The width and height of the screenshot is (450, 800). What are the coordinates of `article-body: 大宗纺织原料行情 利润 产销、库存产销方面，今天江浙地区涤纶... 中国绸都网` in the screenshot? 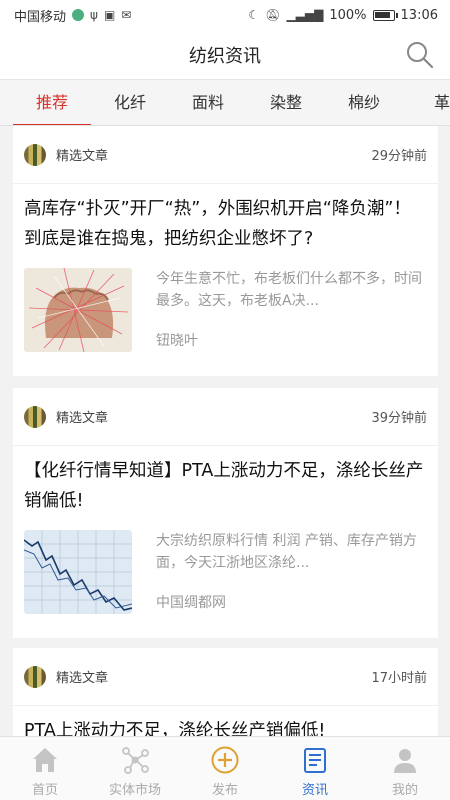 It's located at (225, 565).